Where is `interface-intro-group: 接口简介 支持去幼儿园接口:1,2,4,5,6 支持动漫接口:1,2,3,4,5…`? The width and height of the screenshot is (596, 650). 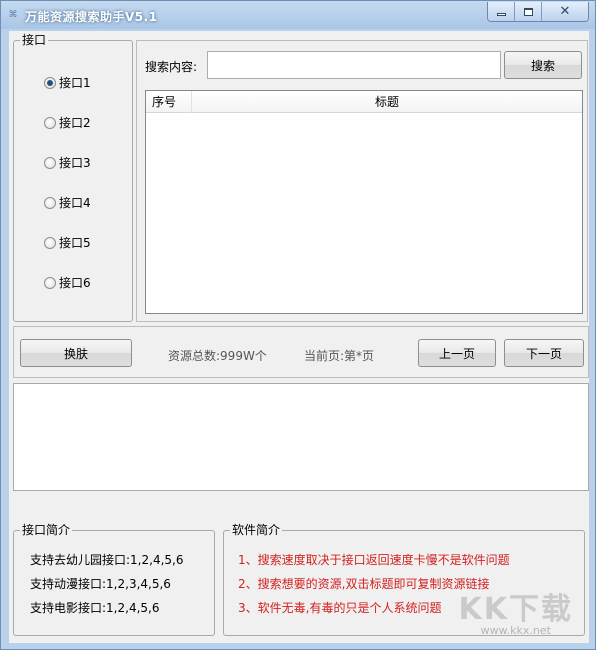
interface-intro-group: 接口简介 支持去幼儿园接口:1,2,4,5,6 支持动漫接口:1,2,3,4,5… is located at coordinates (114, 579).